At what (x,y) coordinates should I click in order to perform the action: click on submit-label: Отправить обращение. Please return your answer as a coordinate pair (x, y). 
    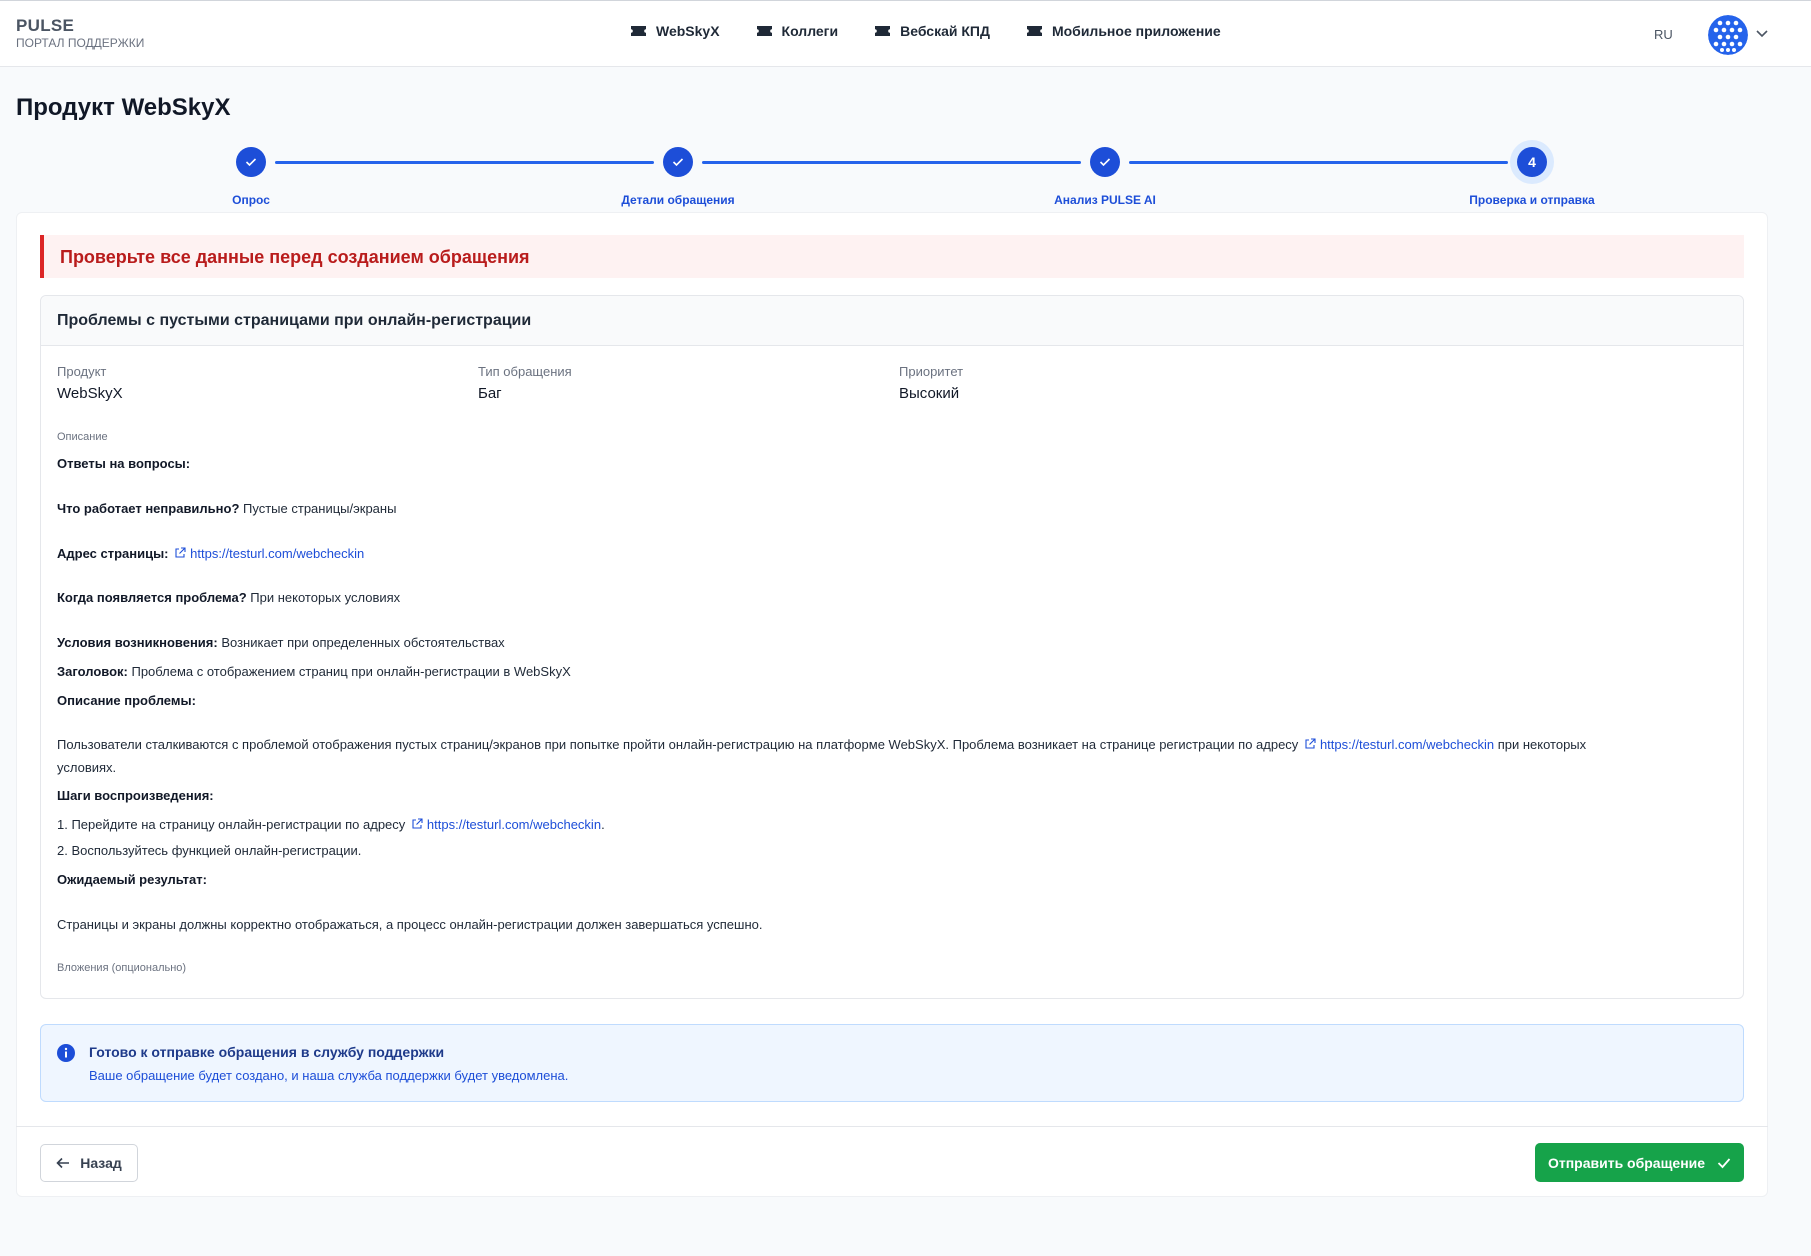
    Looking at the image, I should click on (1626, 1162).